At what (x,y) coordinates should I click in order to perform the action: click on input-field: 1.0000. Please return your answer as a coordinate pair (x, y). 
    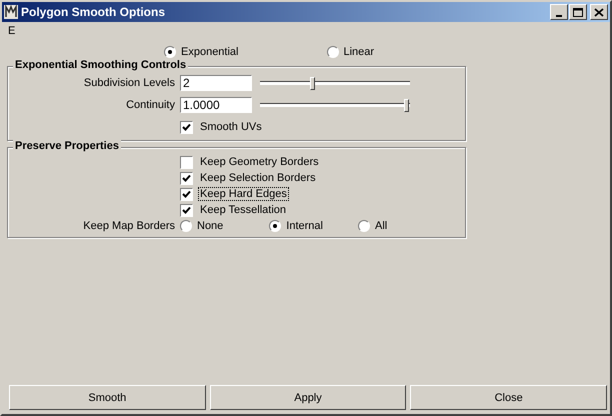
    Looking at the image, I should click on (216, 105).